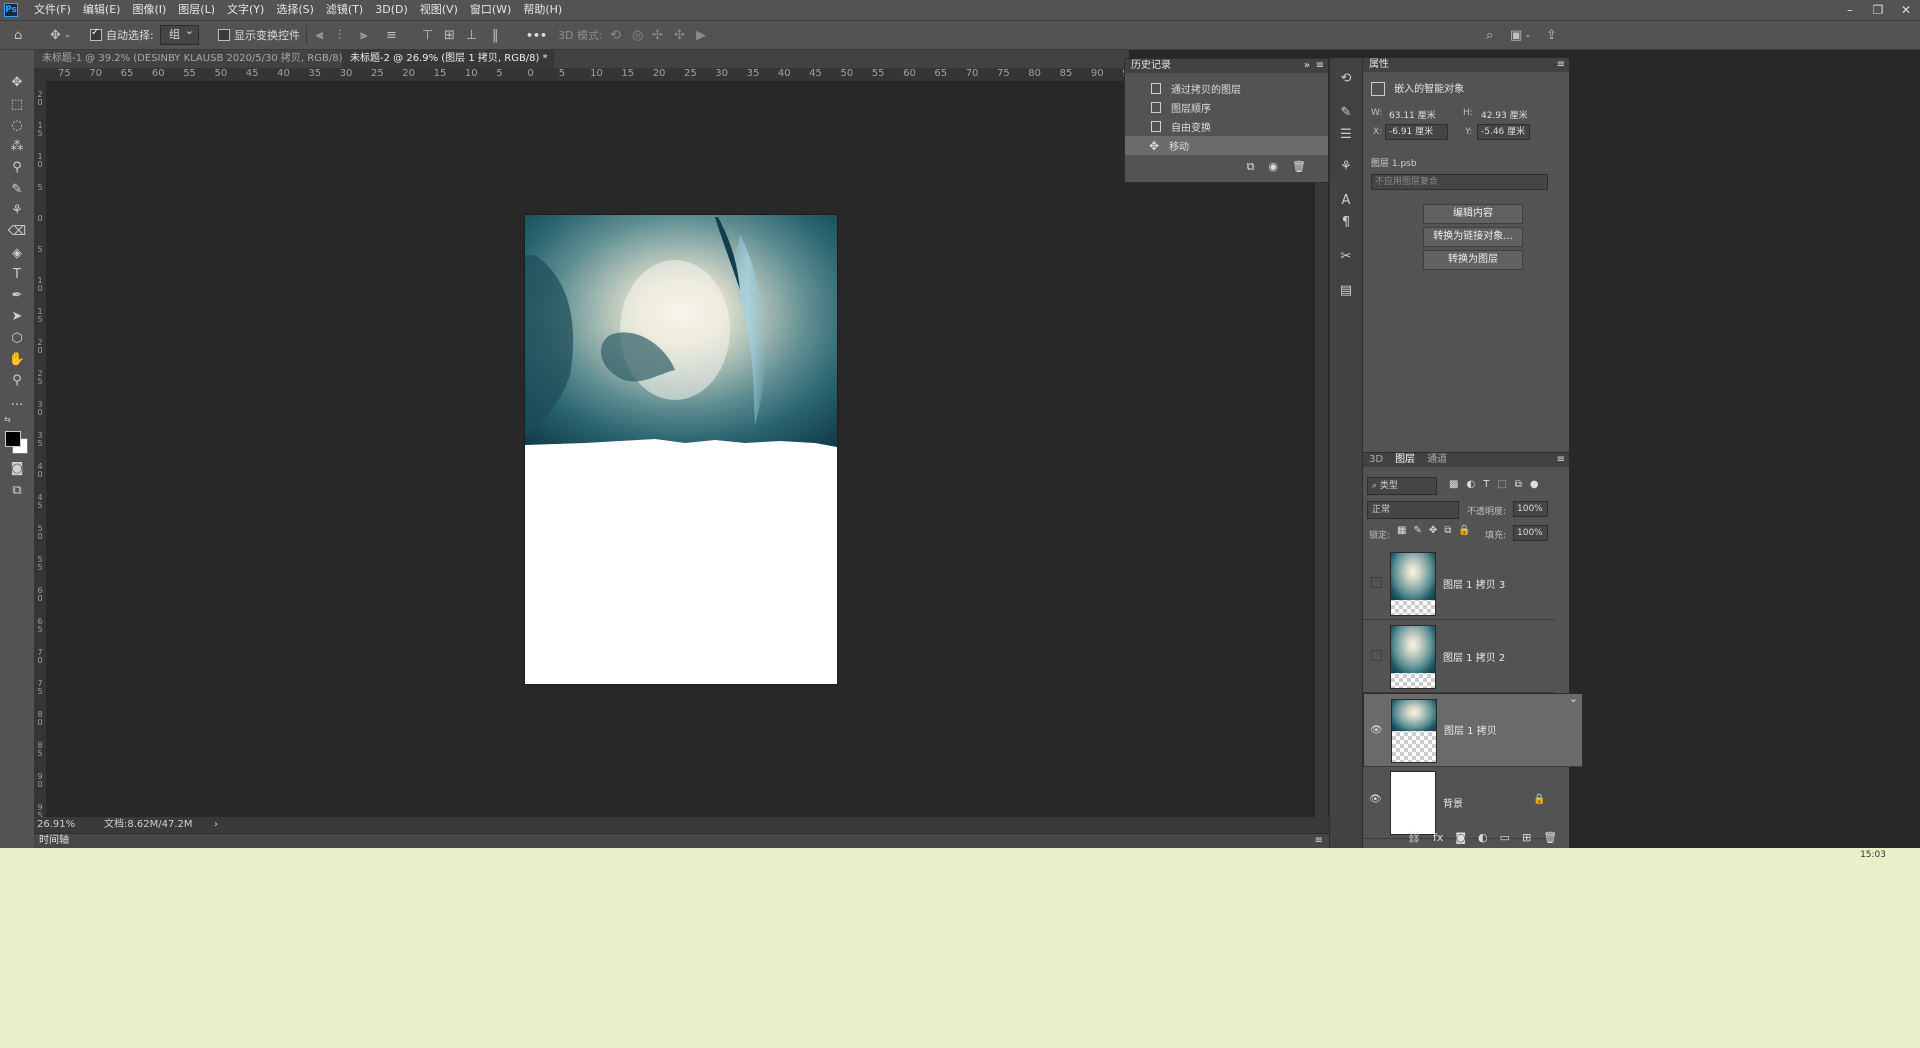 This screenshot has width=1920, height=1048. I want to click on quick-mask-icon: ◙, so click(17, 468).